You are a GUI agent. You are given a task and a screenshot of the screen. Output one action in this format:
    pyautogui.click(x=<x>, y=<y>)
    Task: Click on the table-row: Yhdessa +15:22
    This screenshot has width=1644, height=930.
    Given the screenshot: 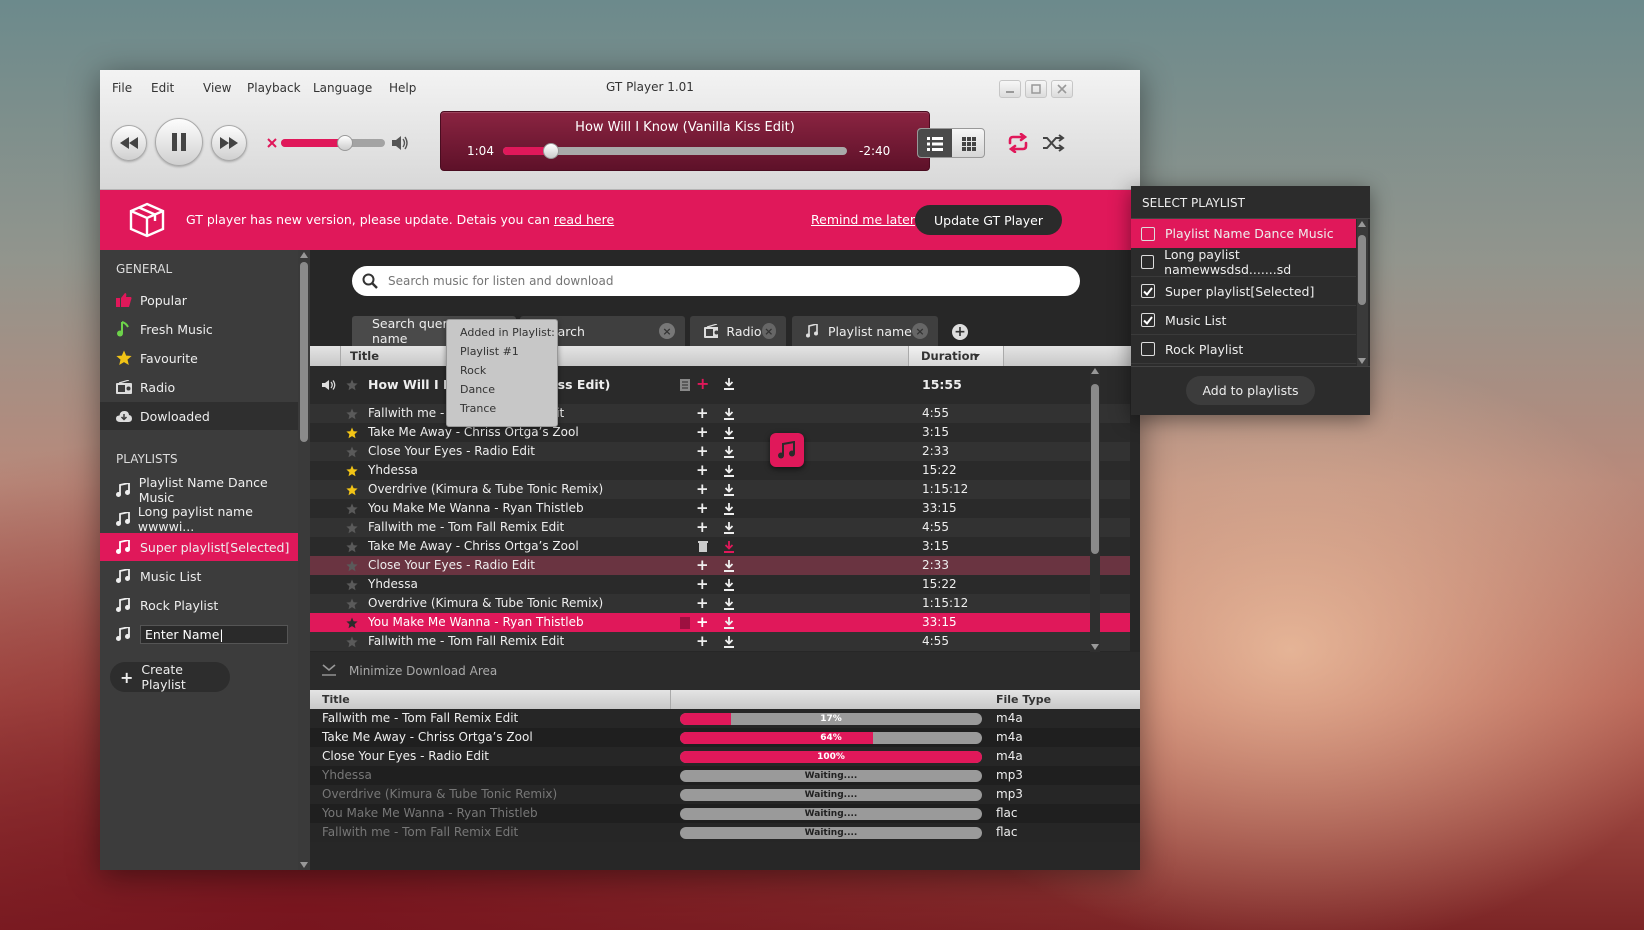 What is the action you would take?
    pyautogui.click(x=720, y=584)
    